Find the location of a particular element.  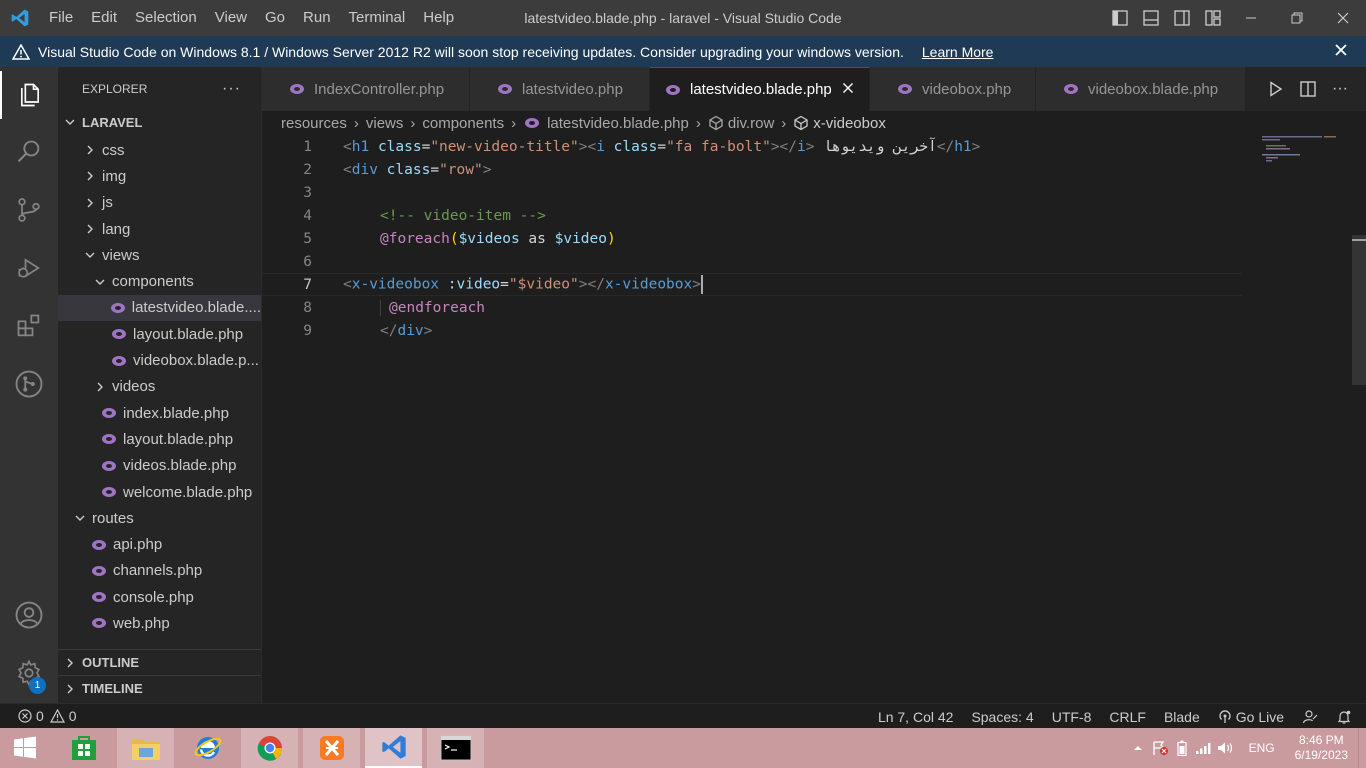

tab-label: videobox.blade.php is located at coordinates (1153, 89).